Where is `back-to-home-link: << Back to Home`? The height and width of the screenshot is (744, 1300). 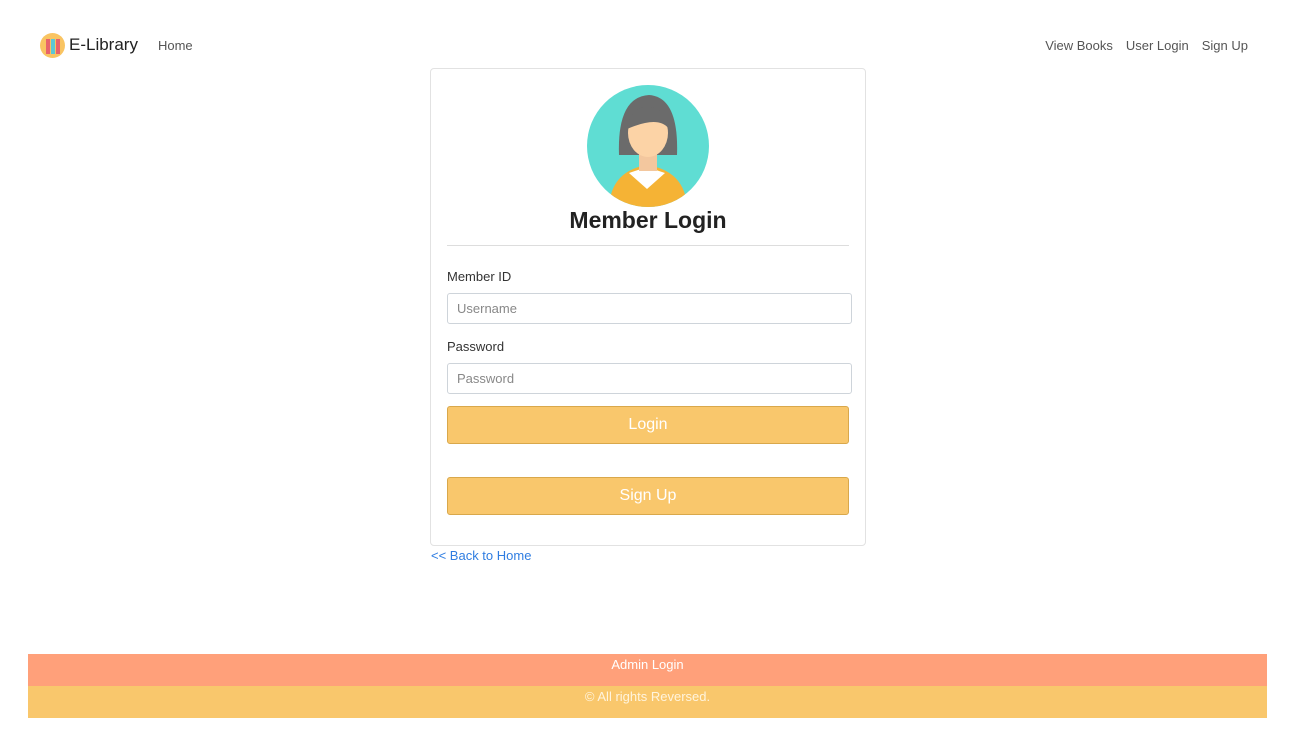
back-to-home-link: << Back to Home is located at coordinates (481, 555).